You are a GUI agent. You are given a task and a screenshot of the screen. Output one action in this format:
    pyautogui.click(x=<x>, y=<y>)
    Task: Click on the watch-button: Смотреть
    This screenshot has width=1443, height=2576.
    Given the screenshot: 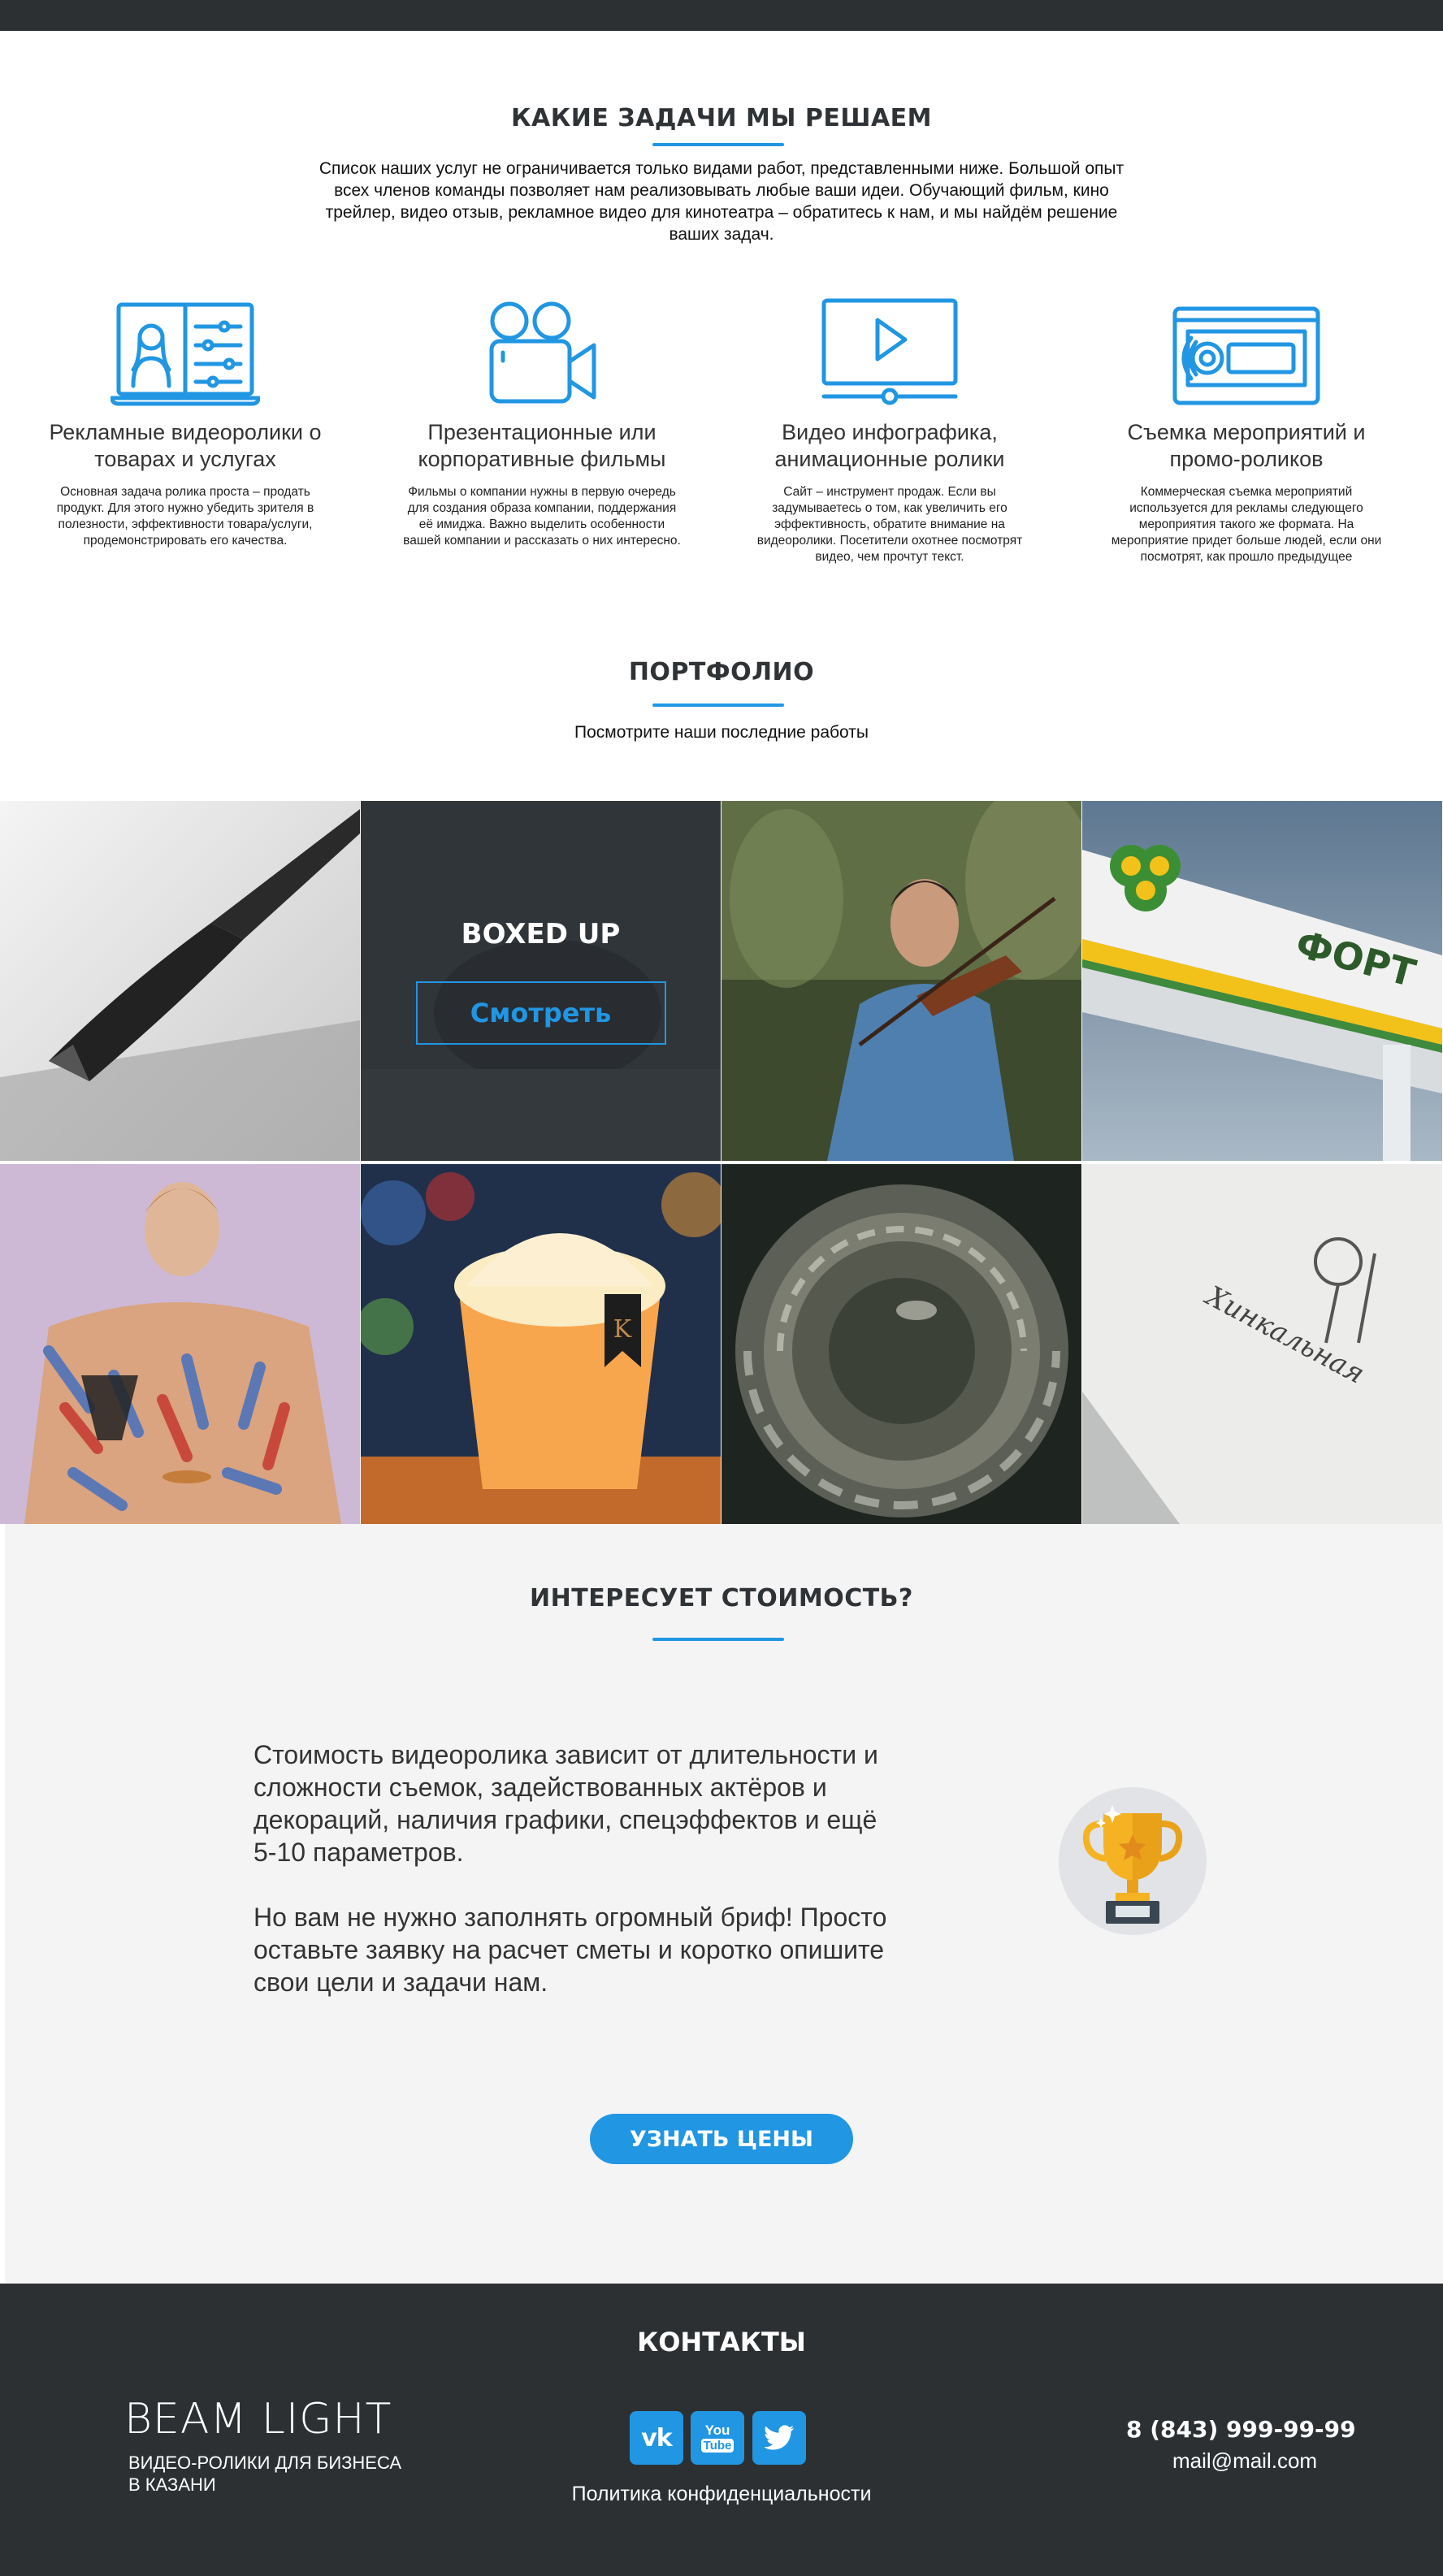 What is the action you would take?
    pyautogui.click(x=540, y=1013)
    